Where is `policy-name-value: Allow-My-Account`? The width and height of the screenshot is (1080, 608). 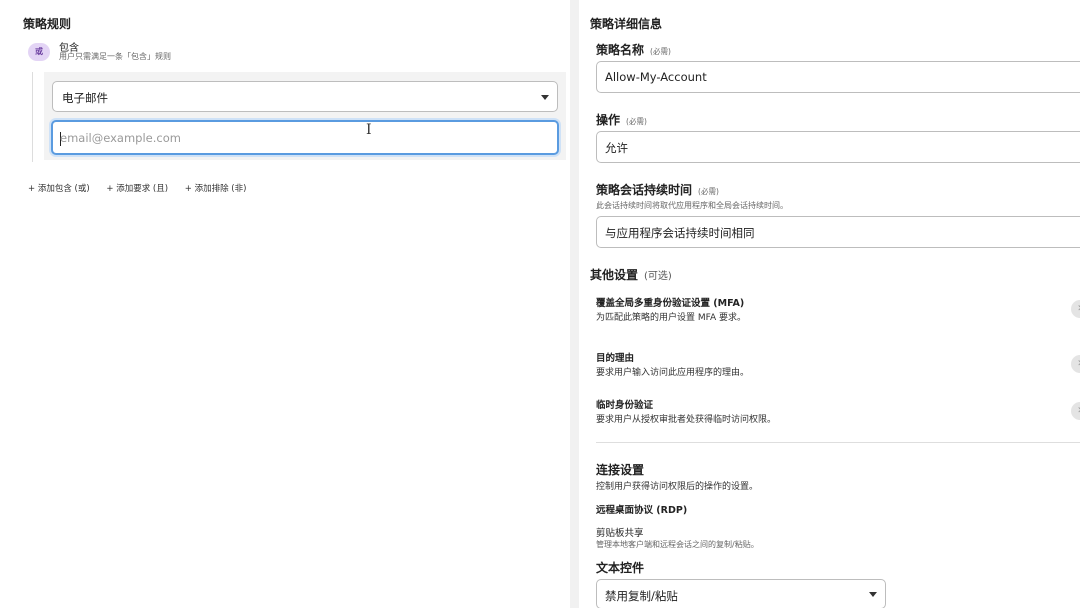 policy-name-value: Allow-My-Account is located at coordinates (656, 77).